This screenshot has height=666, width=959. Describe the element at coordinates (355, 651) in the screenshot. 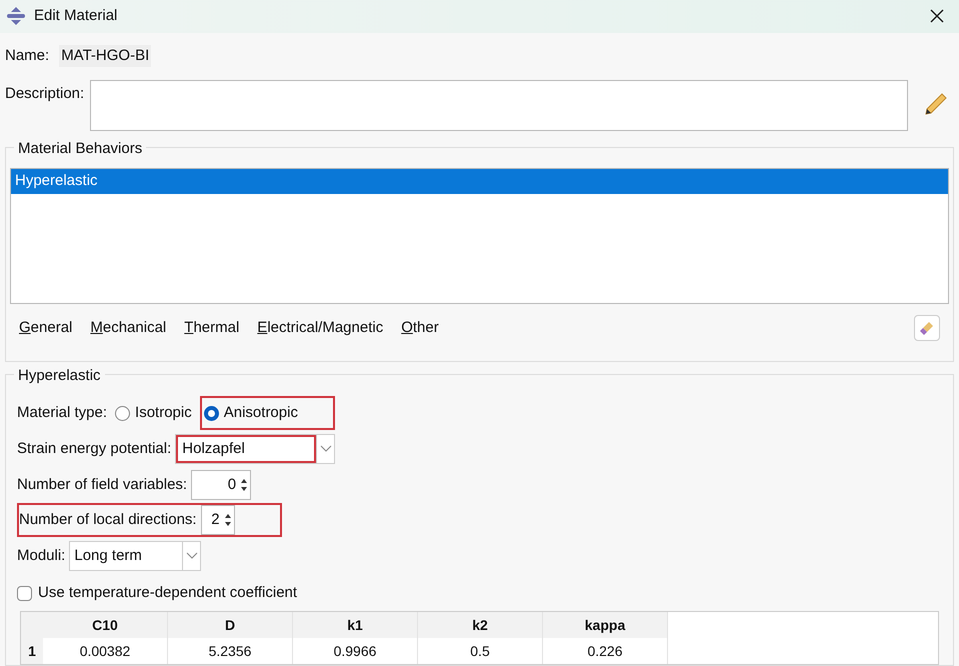

I see `table-cell: 0.9966` at that location.